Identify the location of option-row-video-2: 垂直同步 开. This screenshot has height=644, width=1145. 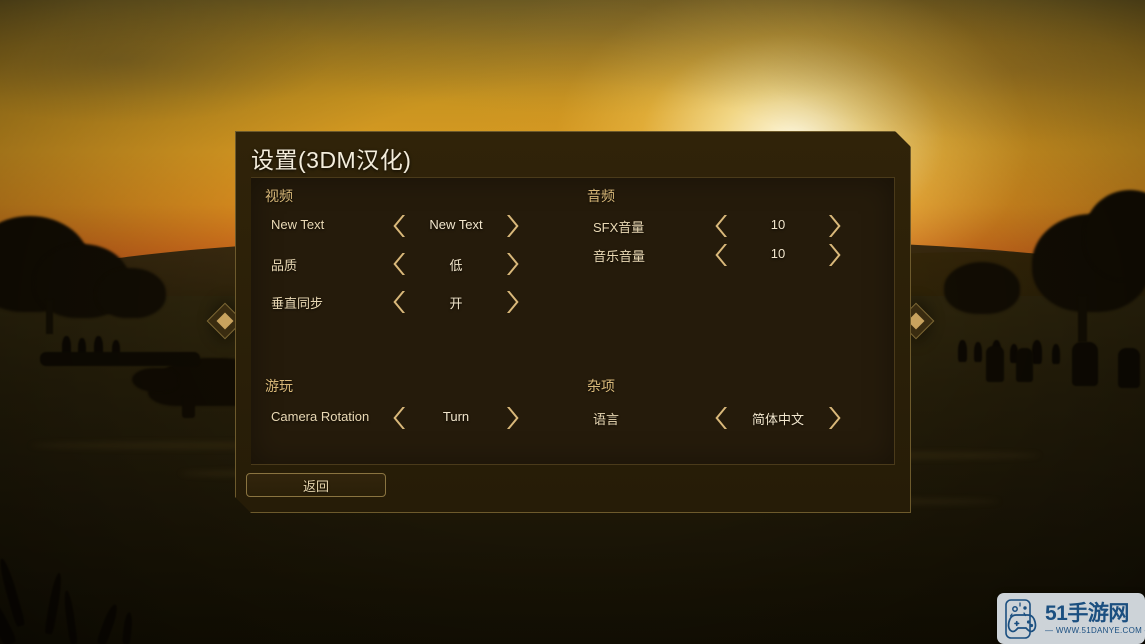
(412, 302).